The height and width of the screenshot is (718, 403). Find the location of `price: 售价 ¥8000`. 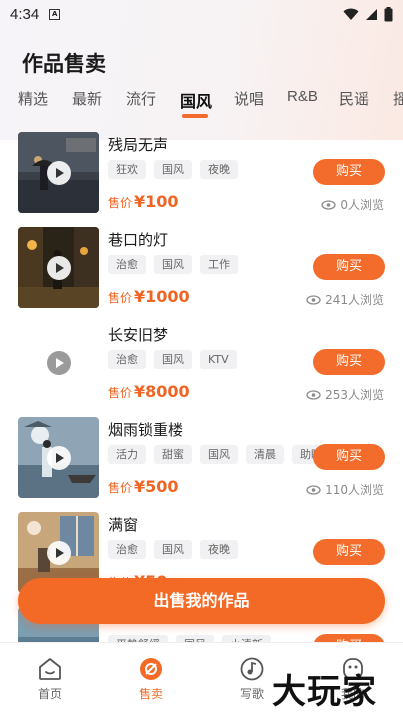

price: 售价 ¥8000 is located at coordinates (149, 391).